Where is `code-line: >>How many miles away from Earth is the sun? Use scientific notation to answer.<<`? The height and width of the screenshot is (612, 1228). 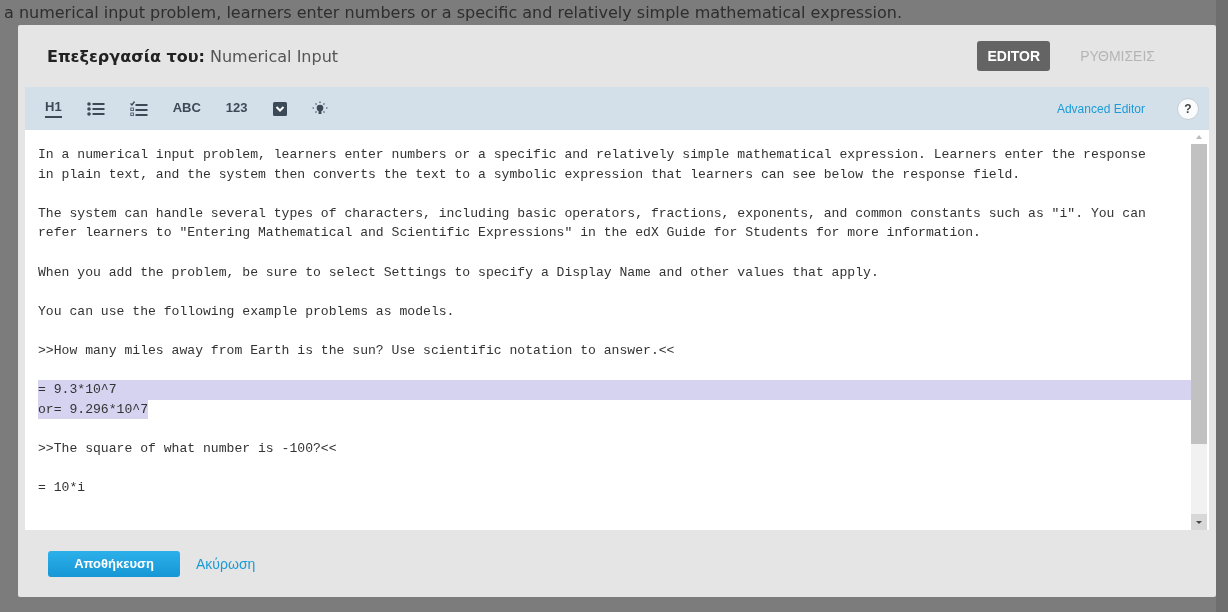 code-line: >>How many miles away from Earth is the sun? Use scientific notation to answer.<< is located at coordinates (356, 350).